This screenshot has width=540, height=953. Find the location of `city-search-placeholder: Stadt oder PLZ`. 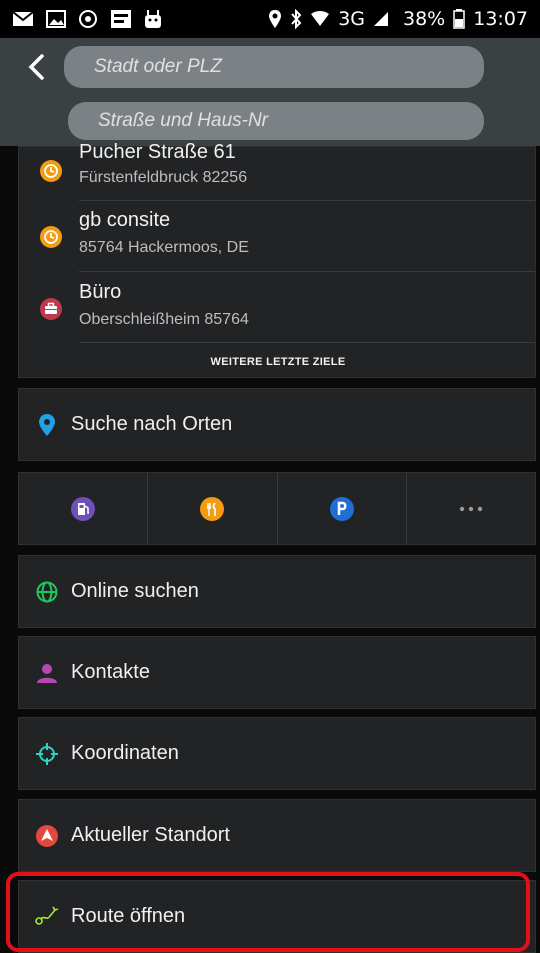

city-search-placeholder: Stadt oder PLZ is located at coordinates (158, 66).